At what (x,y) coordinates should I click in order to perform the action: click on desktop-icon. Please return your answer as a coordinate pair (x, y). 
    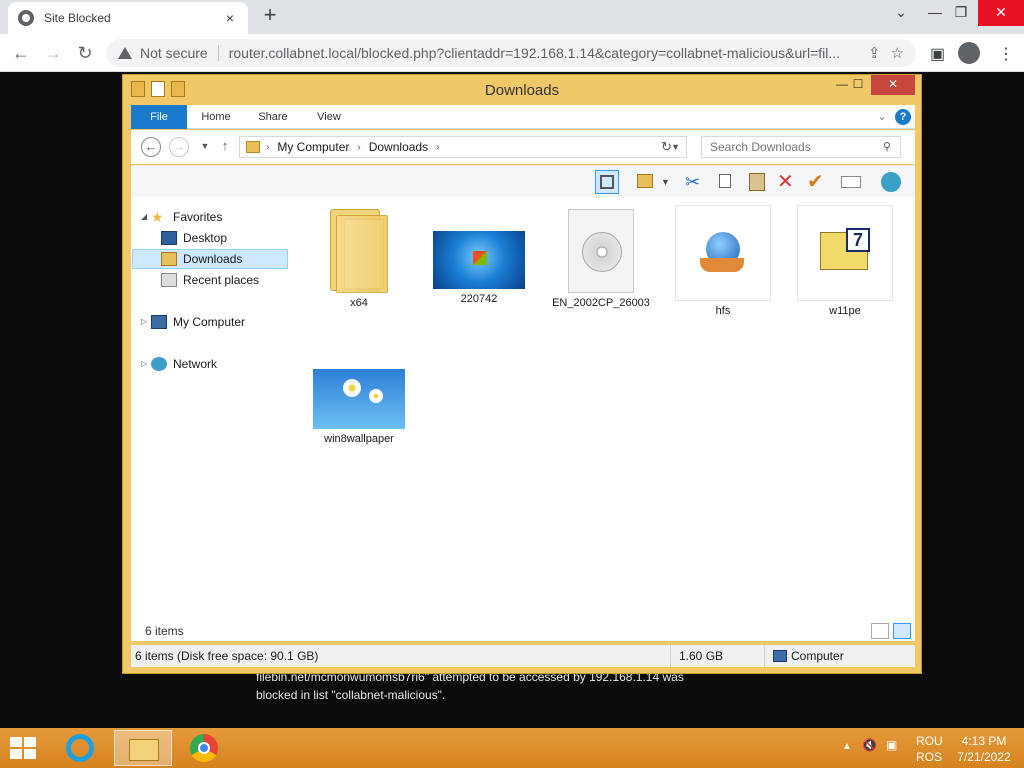
    Looking at the image, I should click on (169, 238).